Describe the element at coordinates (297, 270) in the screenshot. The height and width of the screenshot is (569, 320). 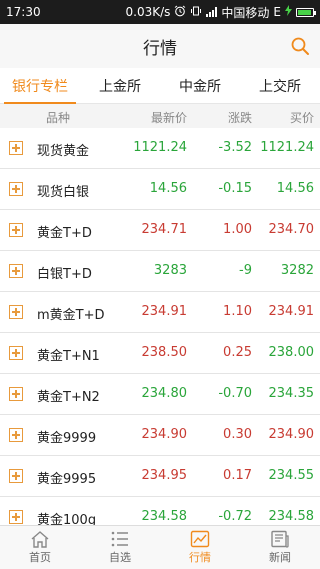
I see `item-bid: 3282` at that location.